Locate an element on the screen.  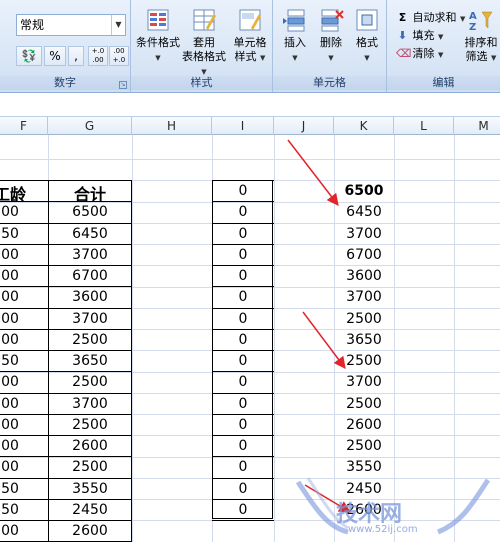
conditional-format-icon is located at coordinates (158, 20).